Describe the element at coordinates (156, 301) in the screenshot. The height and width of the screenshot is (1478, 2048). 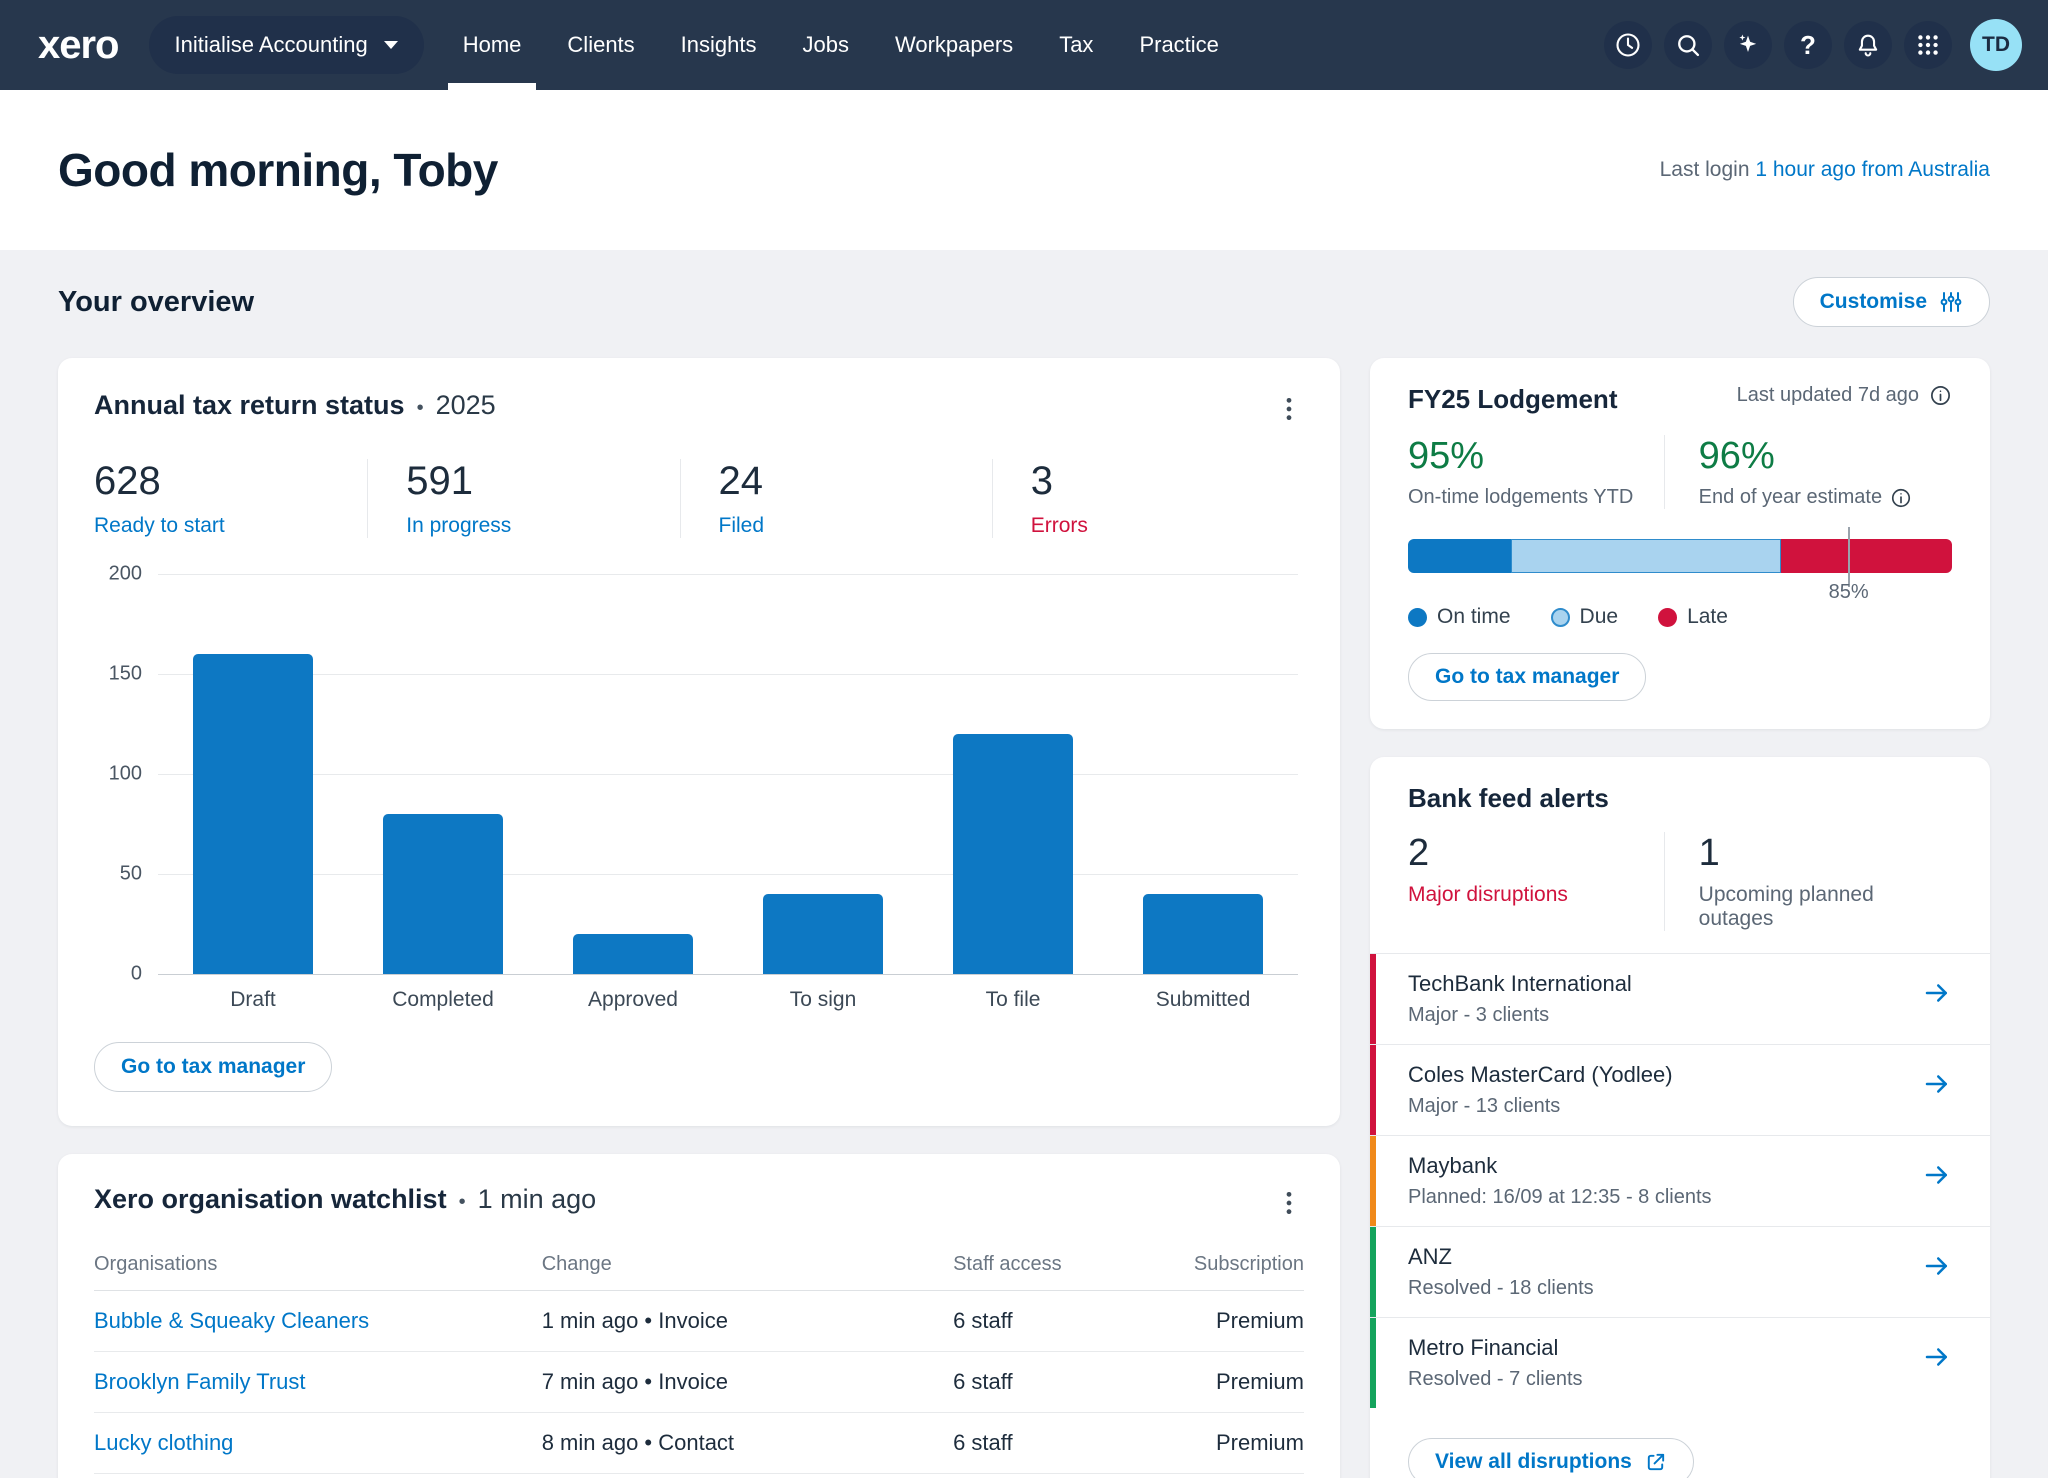
I see `section-title: Your overview` at that location.